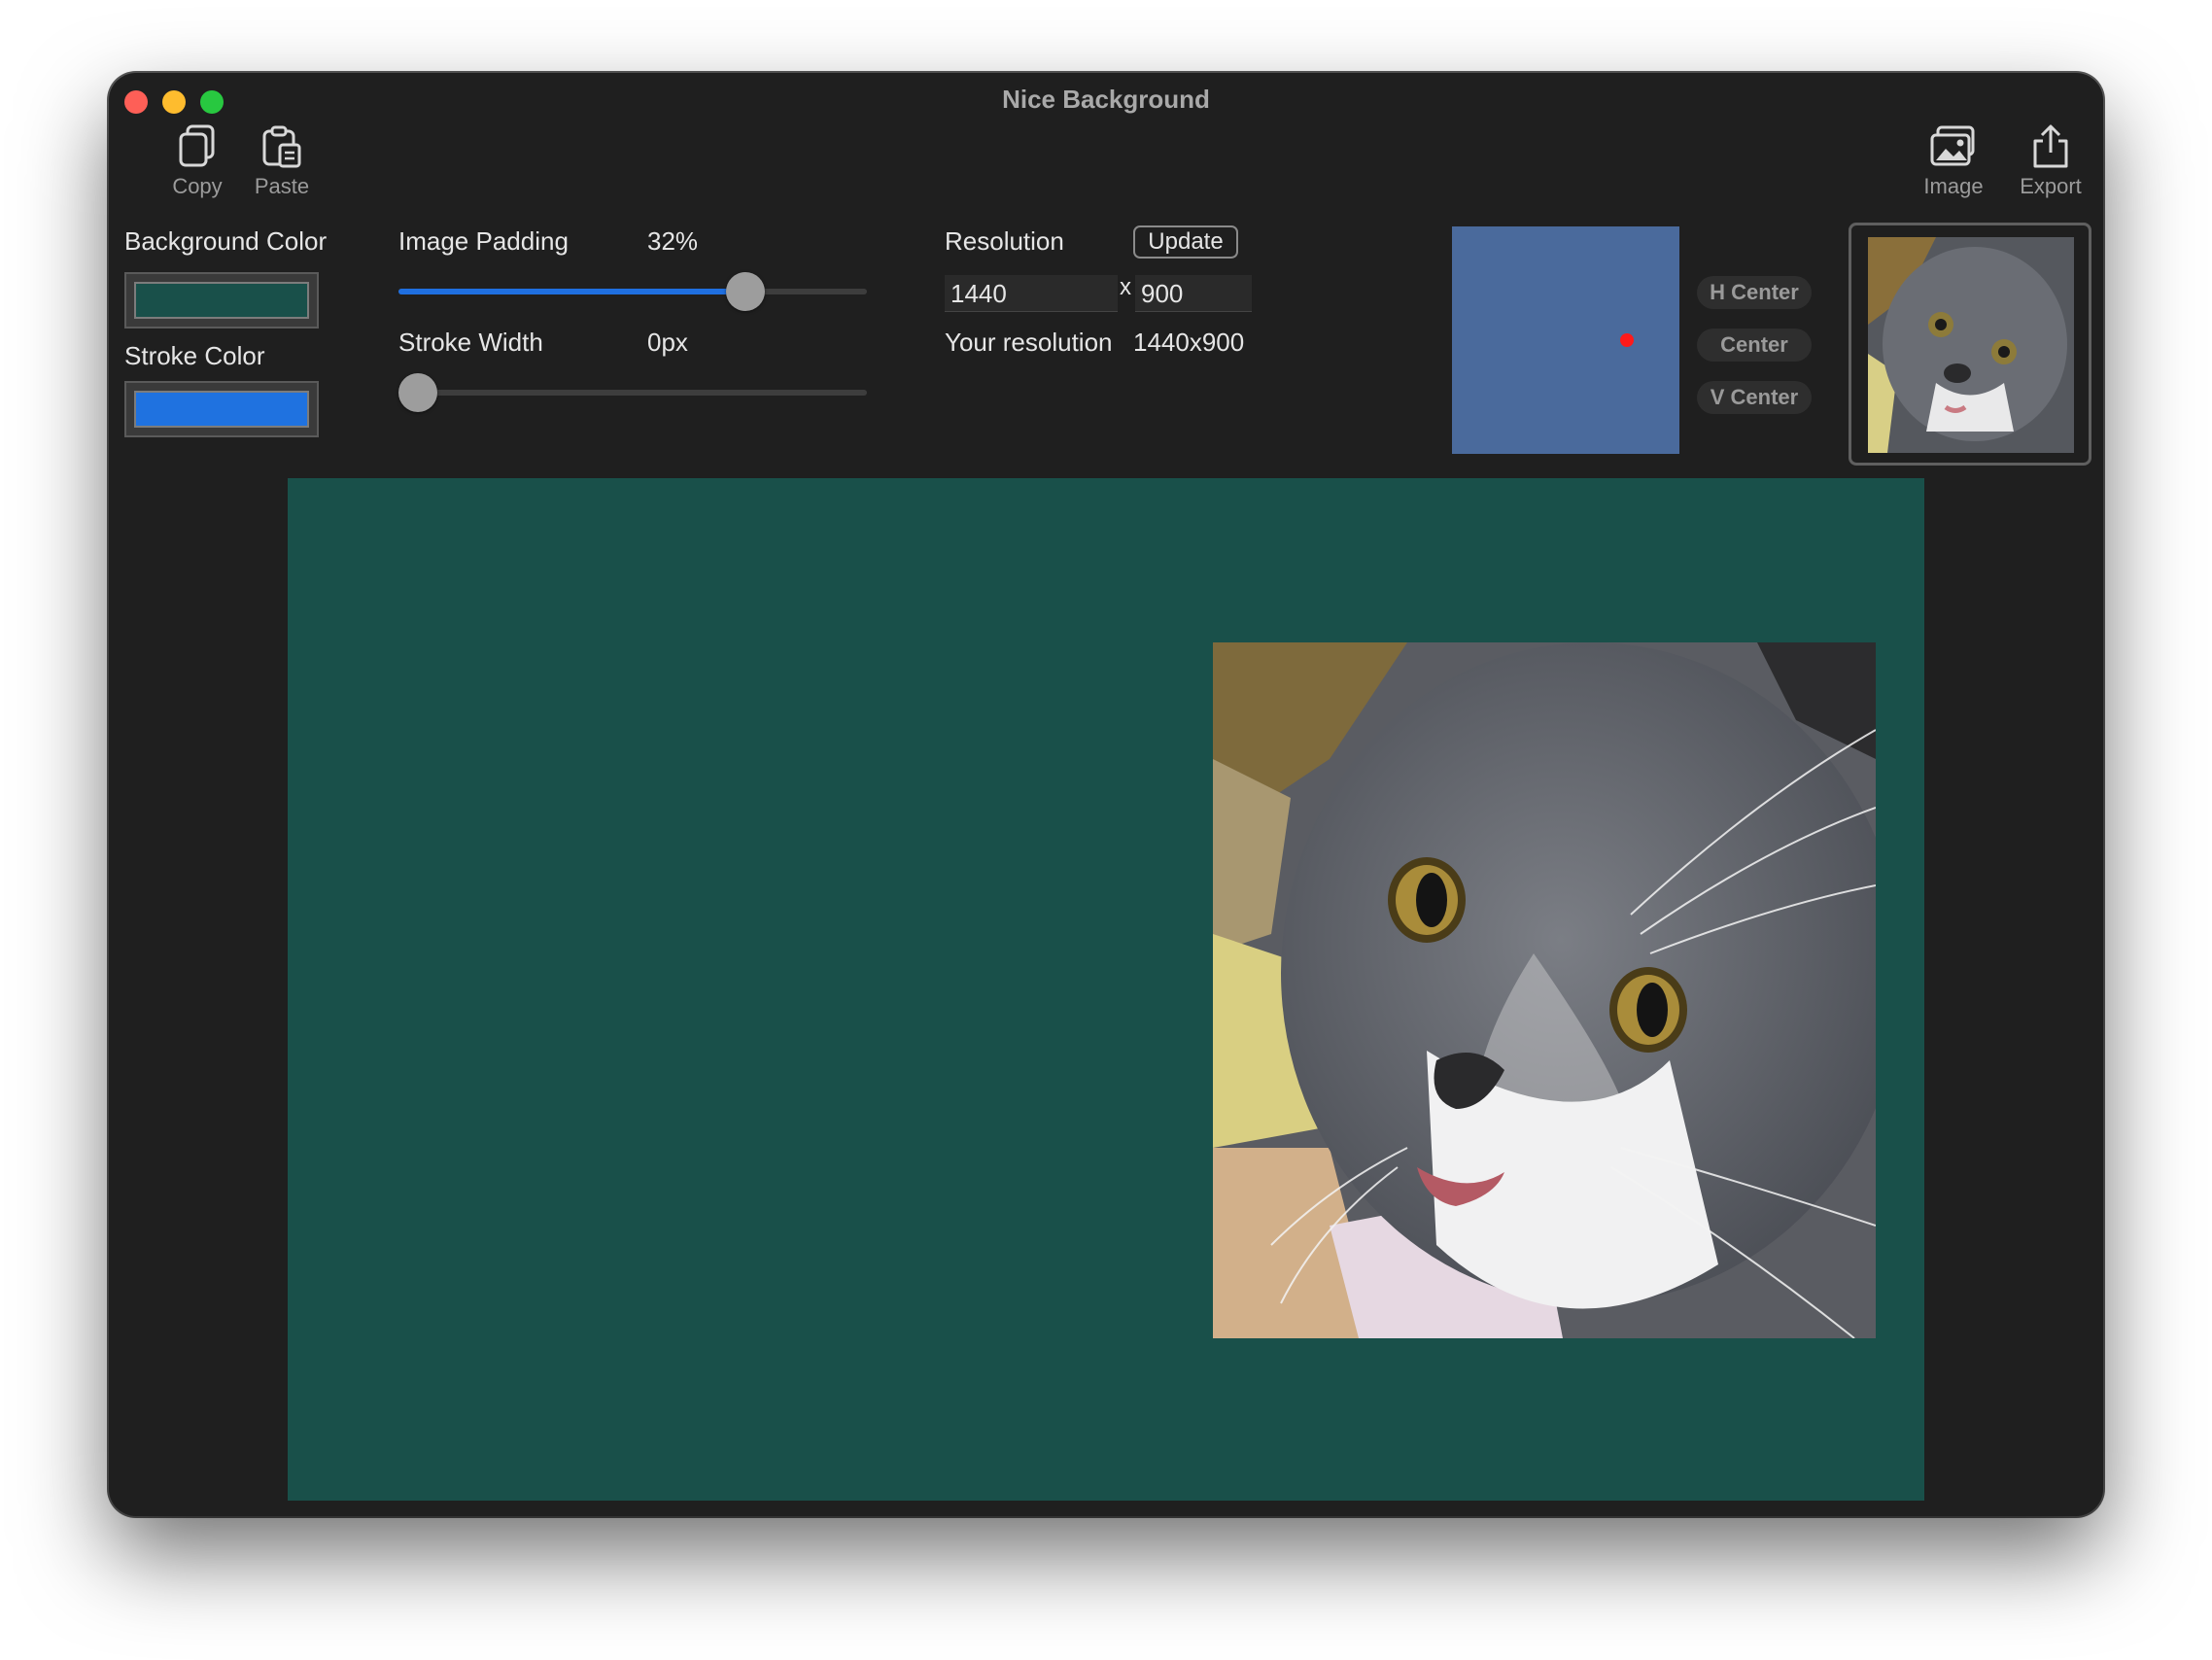  I want to click on background-color-well, so click(221, 300).